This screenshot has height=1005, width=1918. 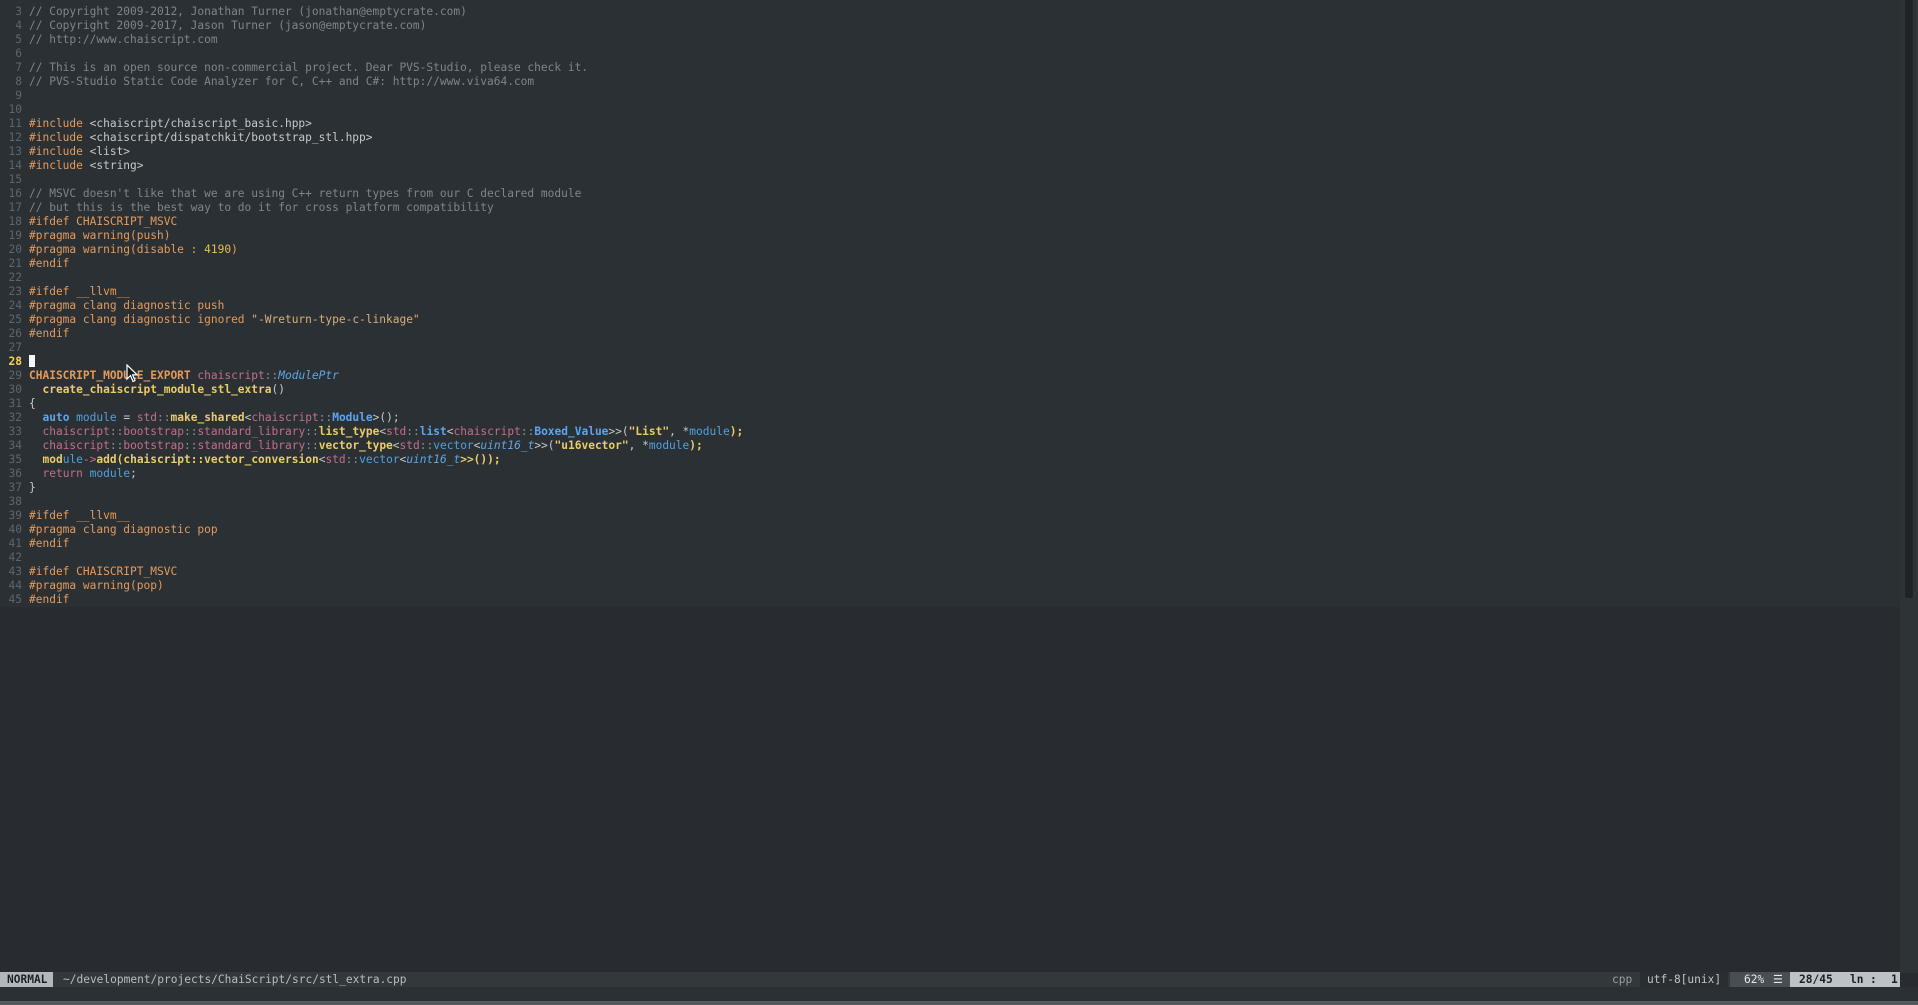 I want to click on line-number: 20, so click(x=15, y=249).